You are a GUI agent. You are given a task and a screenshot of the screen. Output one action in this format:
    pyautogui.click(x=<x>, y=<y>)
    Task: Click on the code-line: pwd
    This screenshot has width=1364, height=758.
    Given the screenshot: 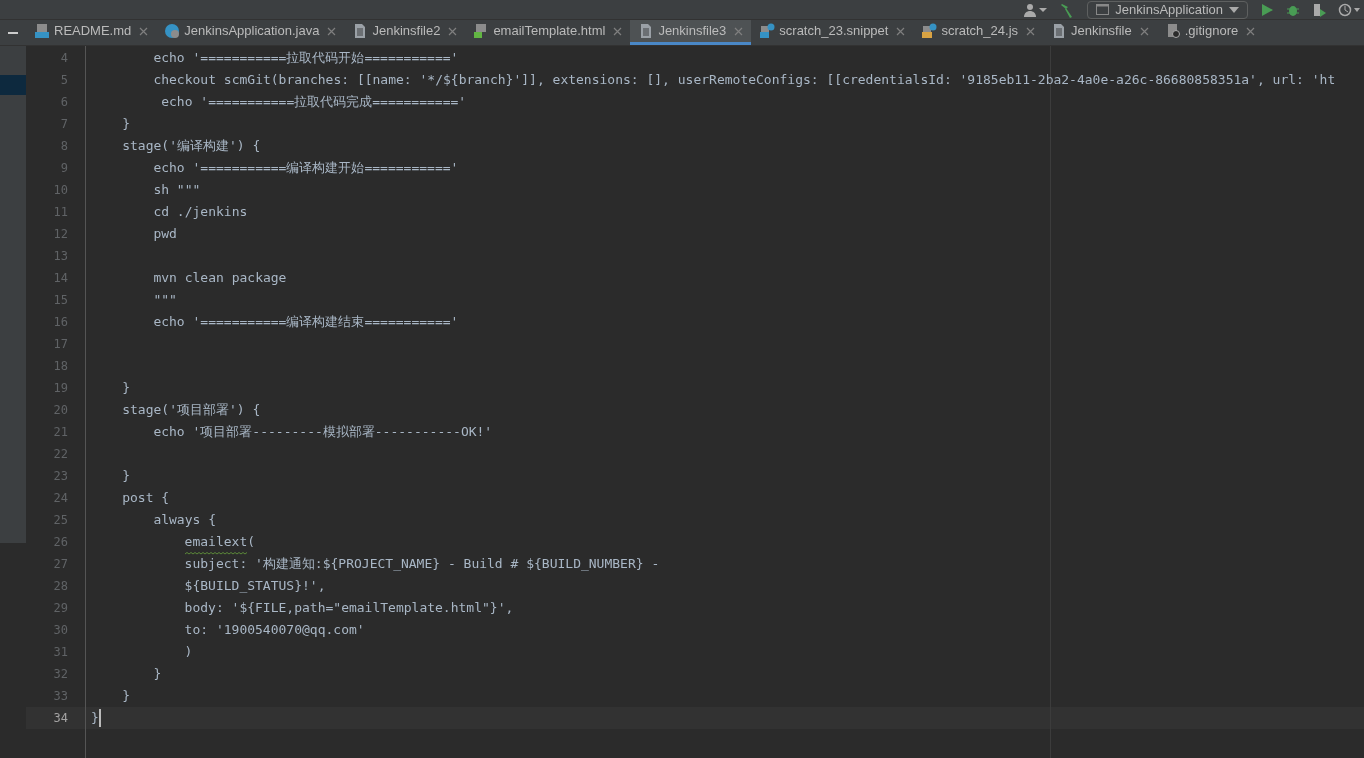 What is the action you would take?
    pyautogui.click(x=165, y=234)
    